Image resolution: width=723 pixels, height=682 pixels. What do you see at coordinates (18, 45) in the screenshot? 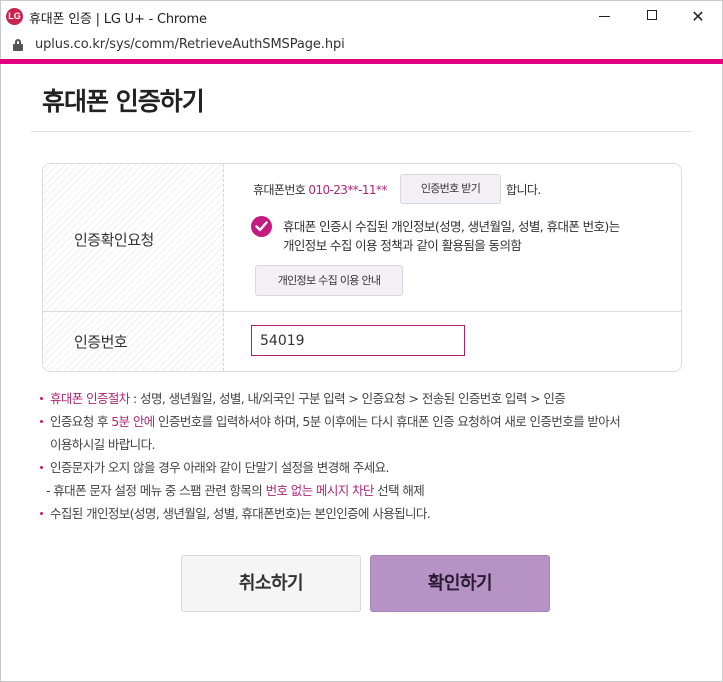
I see `lock-icon` at bounding box center [18, 45].